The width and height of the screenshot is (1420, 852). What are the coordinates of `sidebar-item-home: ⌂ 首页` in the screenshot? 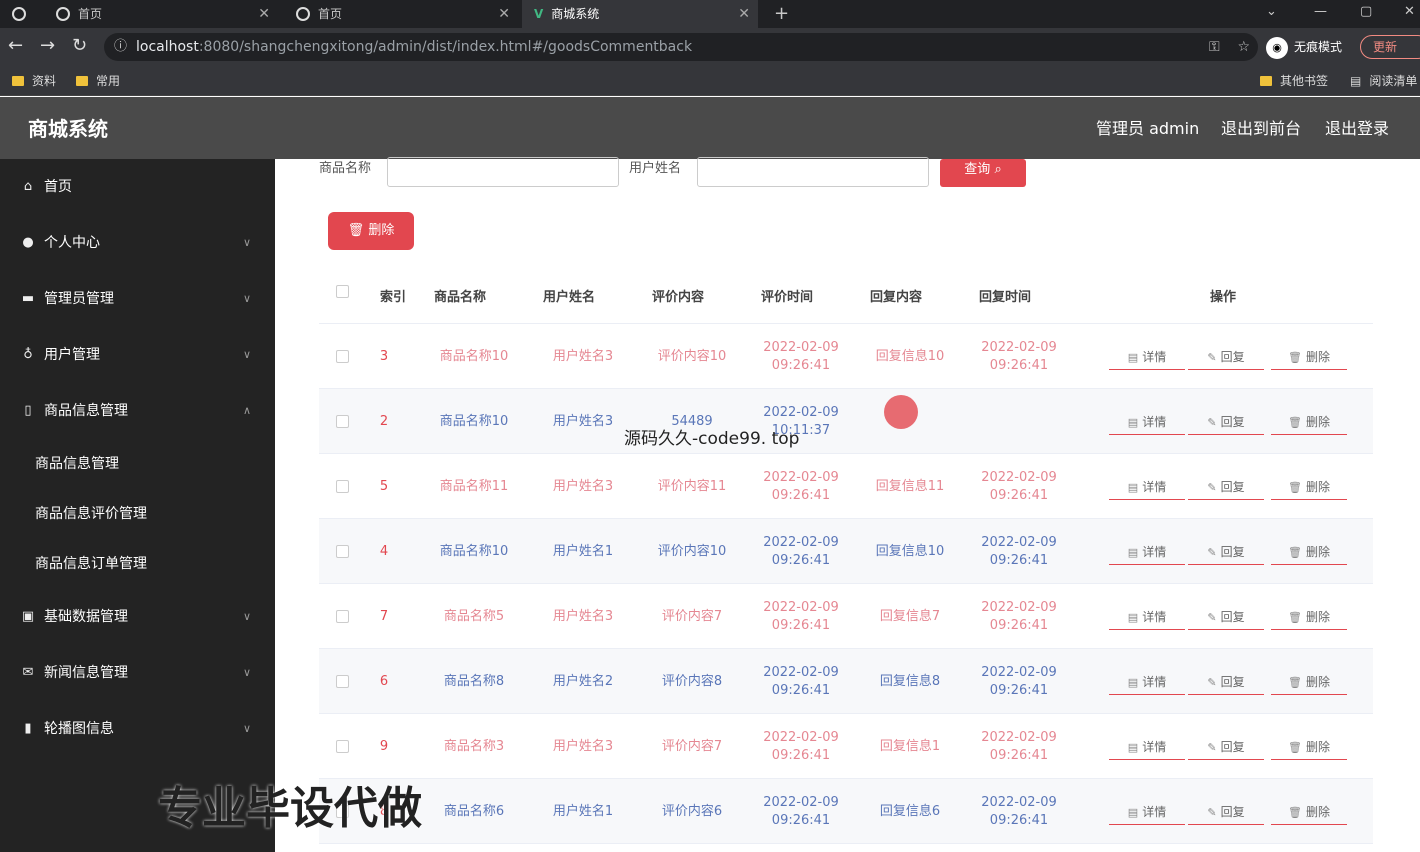 It's located at (137, 187).